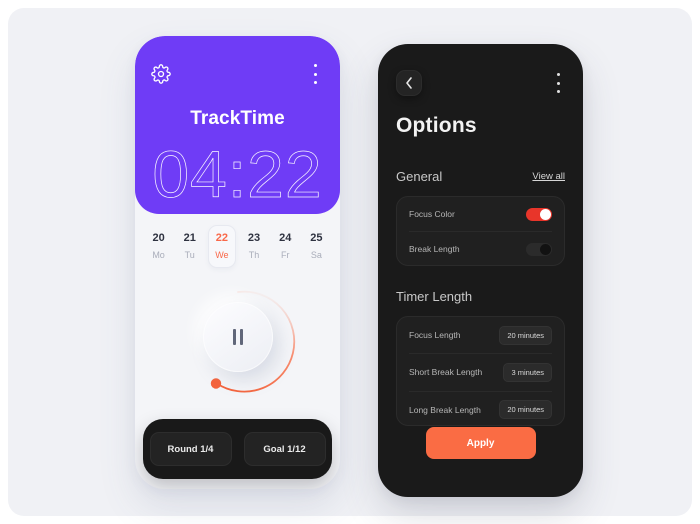 This screenshot has width=700, height=524. I want to click on date-number: 25, so click(316, 237).